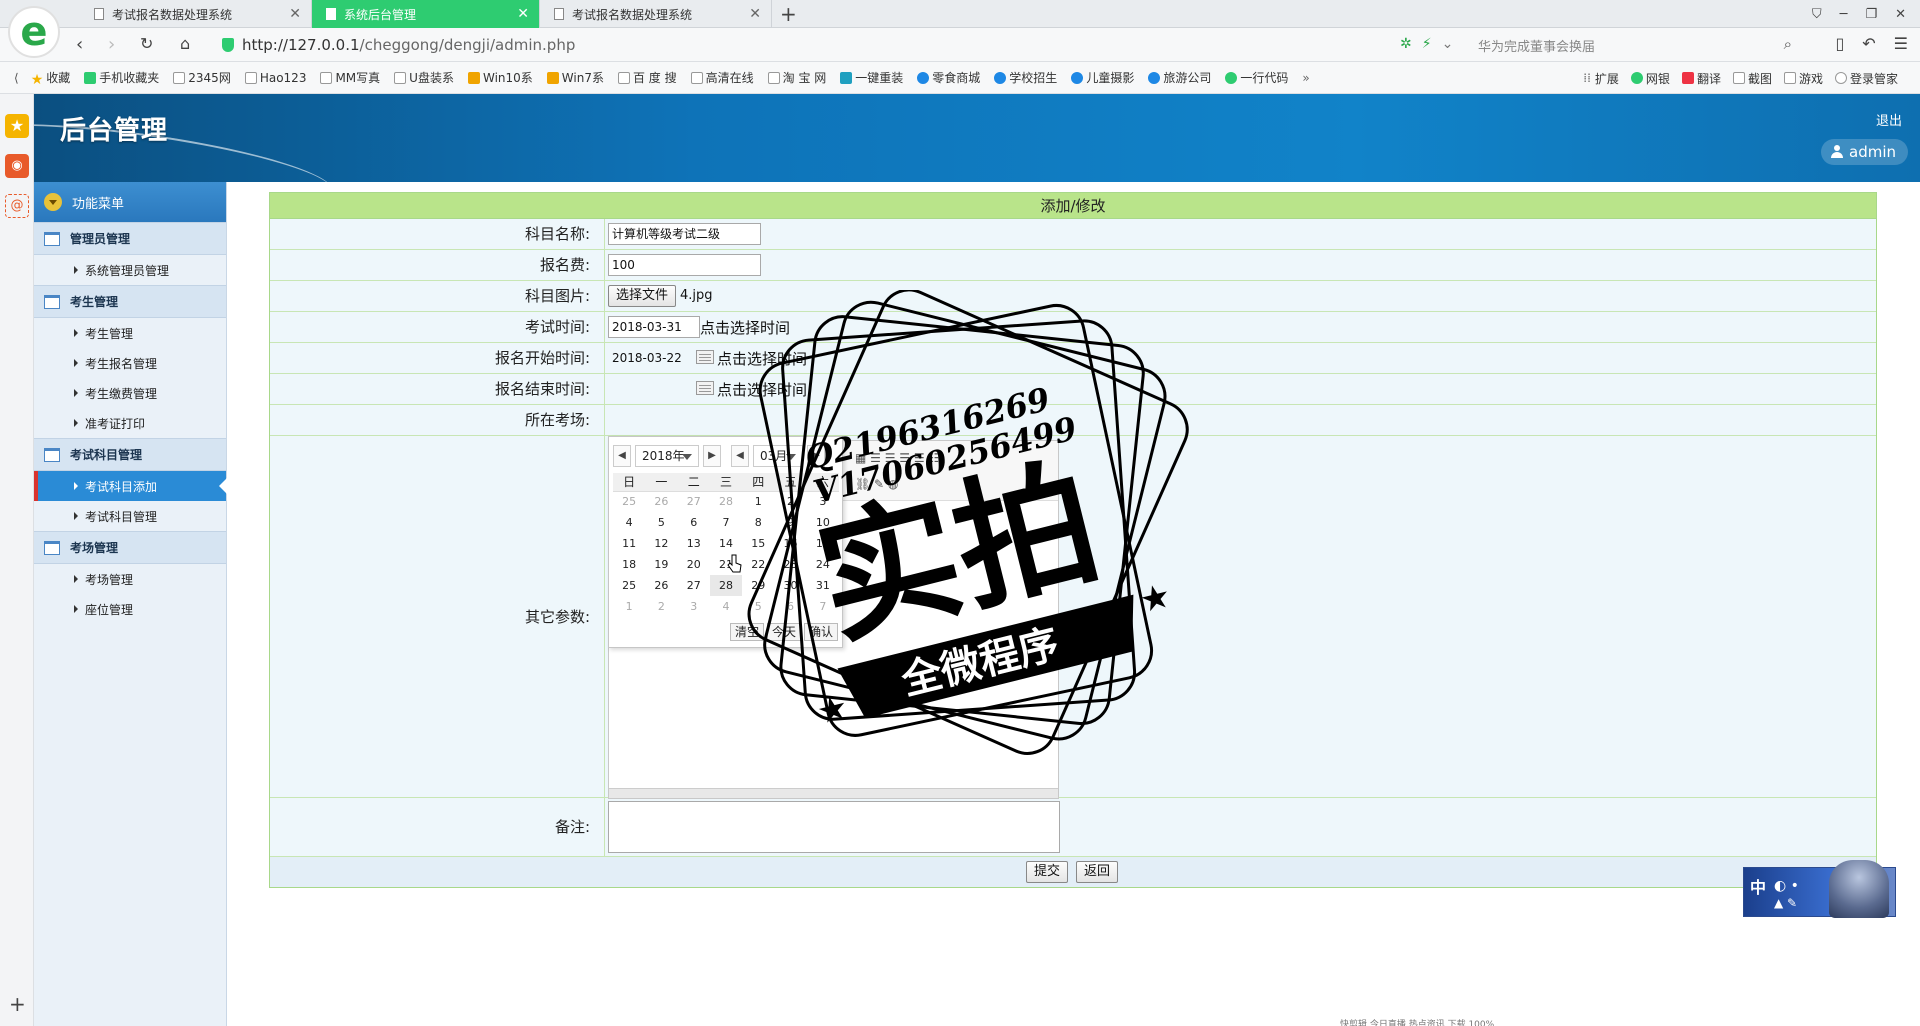 The width and height of the screenshot is (1920, 1026). Describe the element at coordinates (871, 77) in the screenshot. I see `bookmark-item: 一键重装` at that location.